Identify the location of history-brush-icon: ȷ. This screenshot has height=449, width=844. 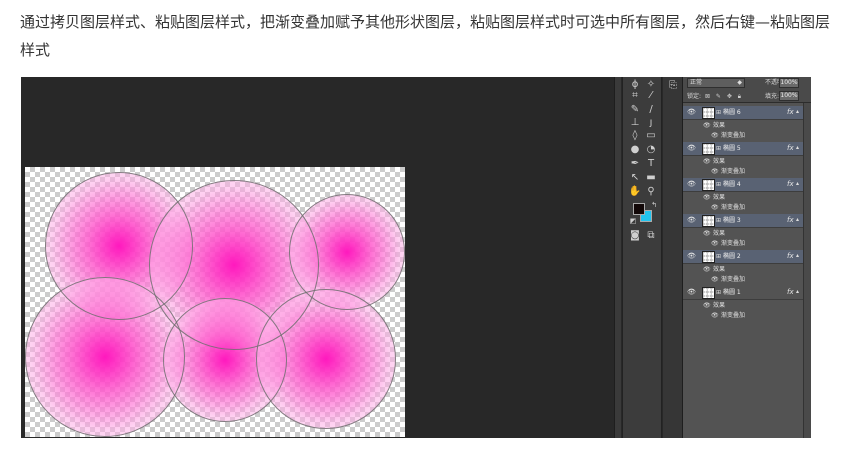
(651, 123).